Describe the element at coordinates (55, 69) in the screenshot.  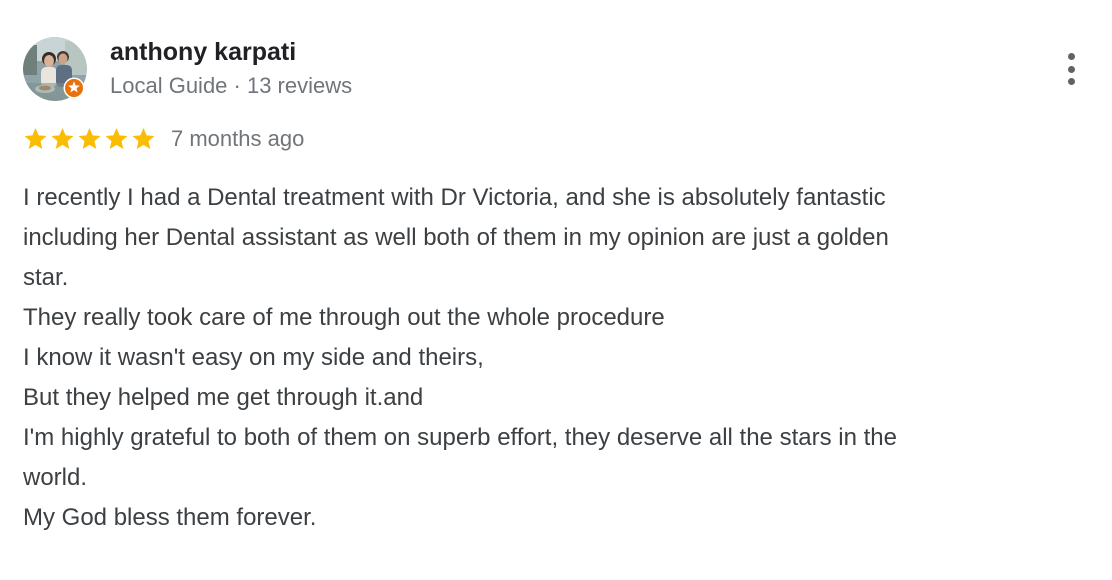
I see `avatar` at that location.